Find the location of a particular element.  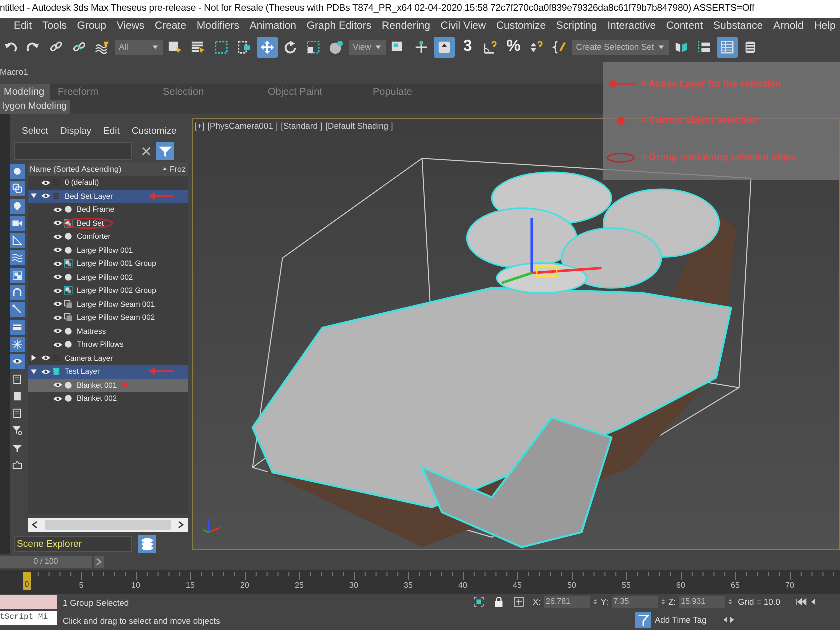

go-to-start-icon is located at coordinates (801, 602).